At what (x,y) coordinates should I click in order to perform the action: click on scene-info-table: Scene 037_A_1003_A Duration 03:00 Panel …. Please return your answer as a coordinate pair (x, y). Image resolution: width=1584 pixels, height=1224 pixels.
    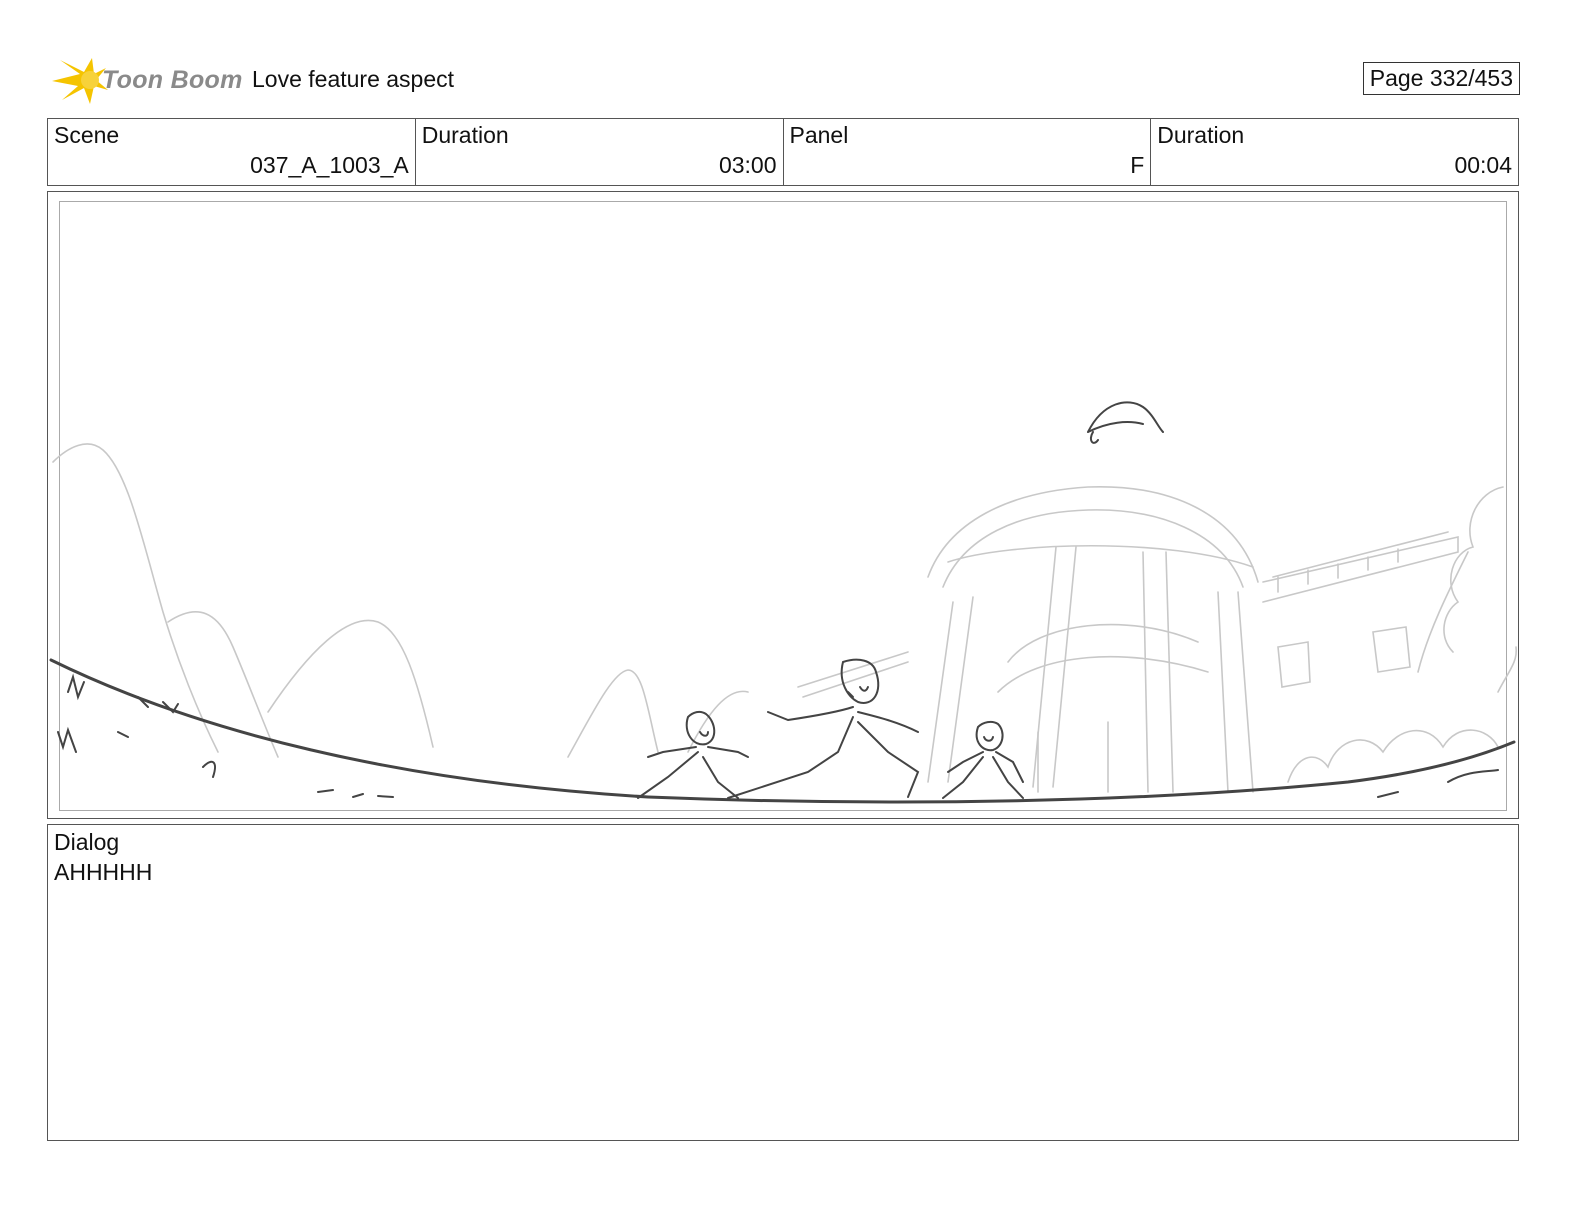
    Looking at the image, I should click on (783, 152).